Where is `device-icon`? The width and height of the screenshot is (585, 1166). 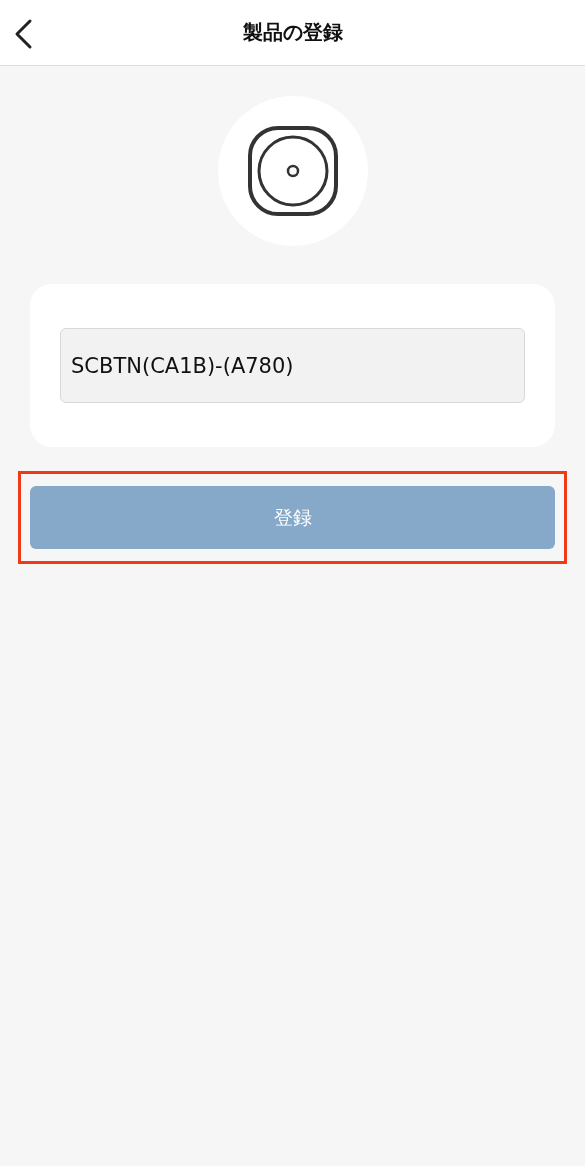
device-icon is located at coordinates (292, 171).